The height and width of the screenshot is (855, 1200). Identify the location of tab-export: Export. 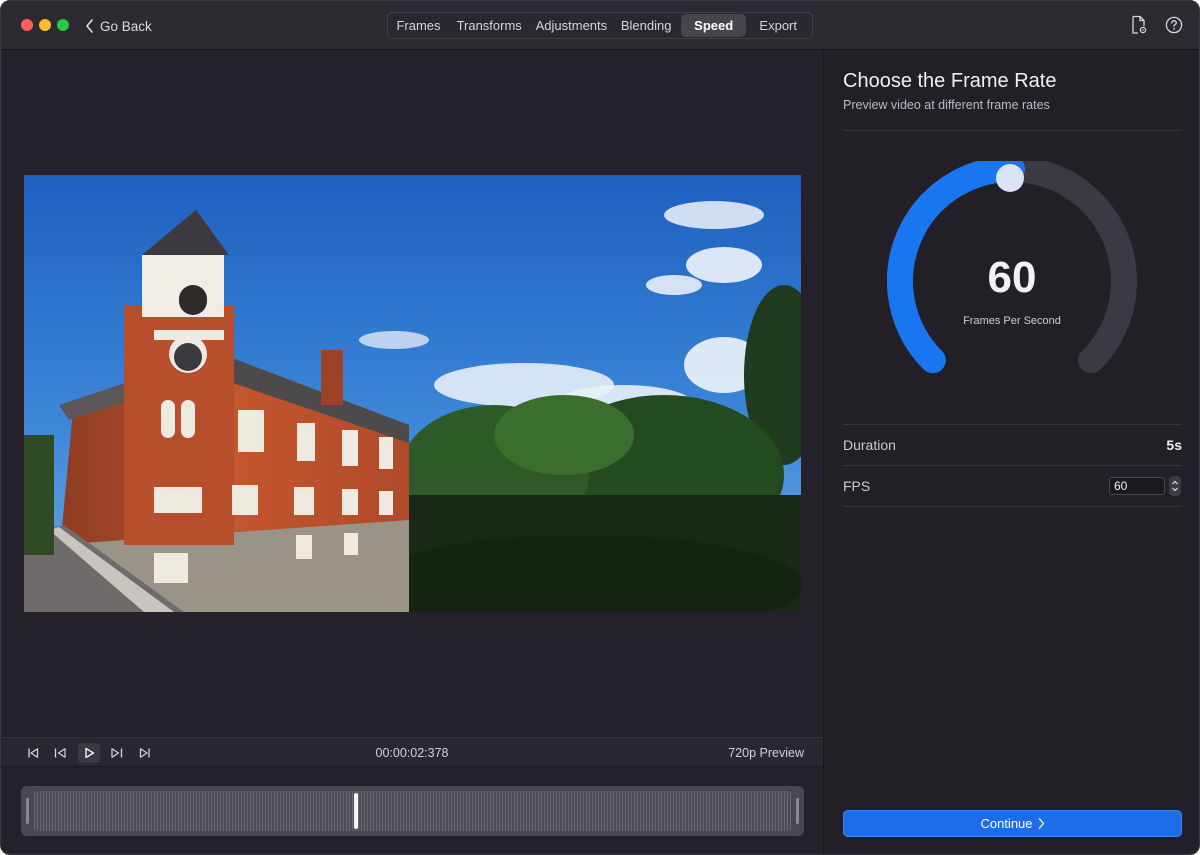
(778, 25).